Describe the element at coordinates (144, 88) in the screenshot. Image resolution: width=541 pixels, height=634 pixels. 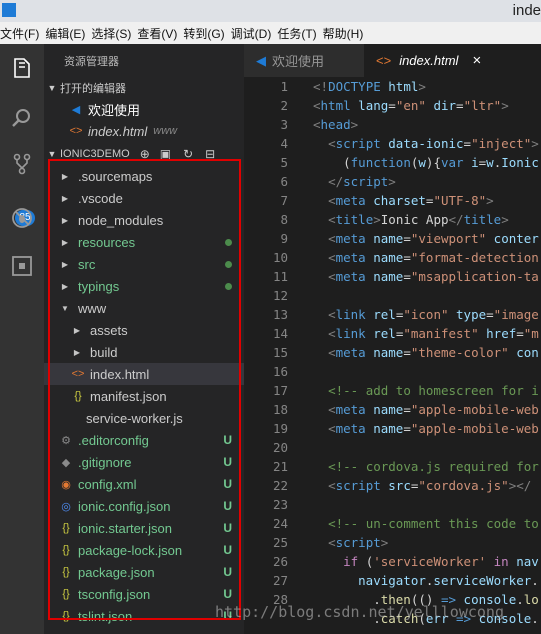
I see `open-editors-header: ▼ 打开的编辑器` at that location.